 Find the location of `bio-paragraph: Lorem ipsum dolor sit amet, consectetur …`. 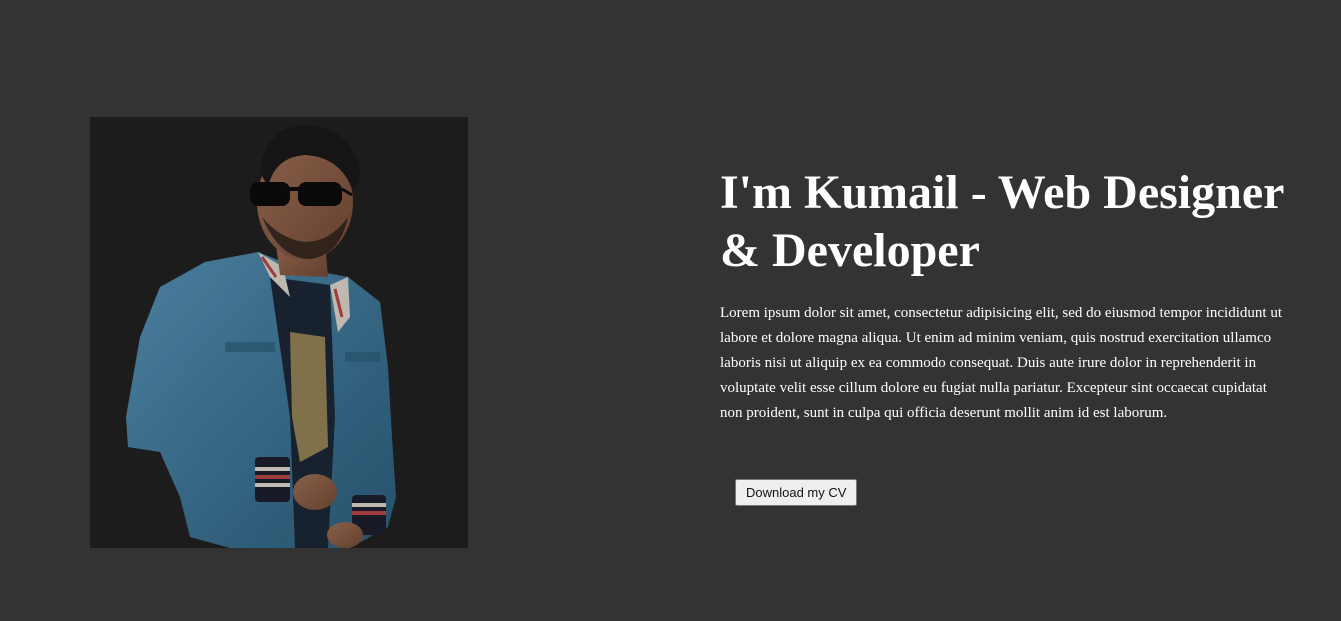

bio-paragraph: Lorem ipsum dolor sit amet, consectetur … is located at coordinates (1001, 363).